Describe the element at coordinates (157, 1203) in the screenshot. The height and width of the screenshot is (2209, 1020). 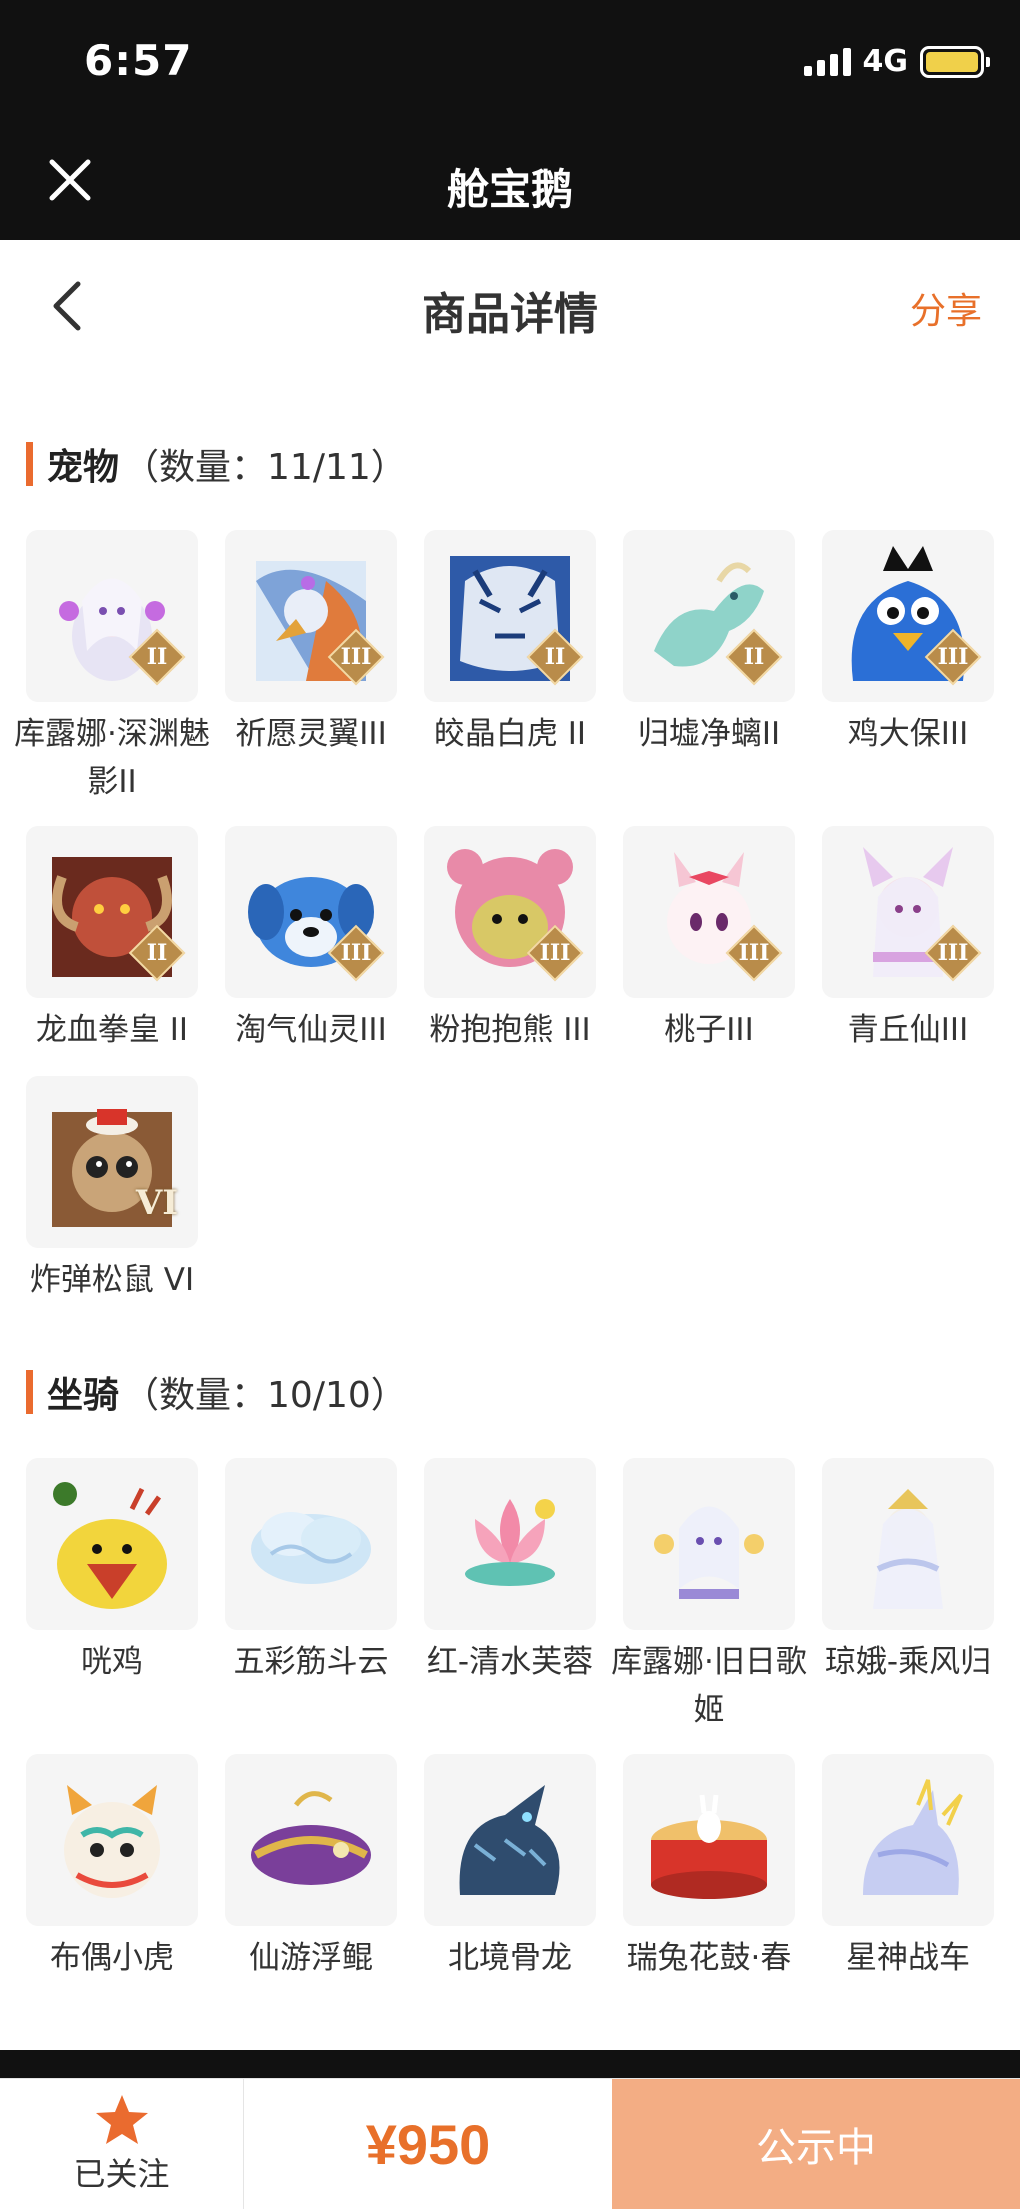
I see `tier-badge: VI` at that location.